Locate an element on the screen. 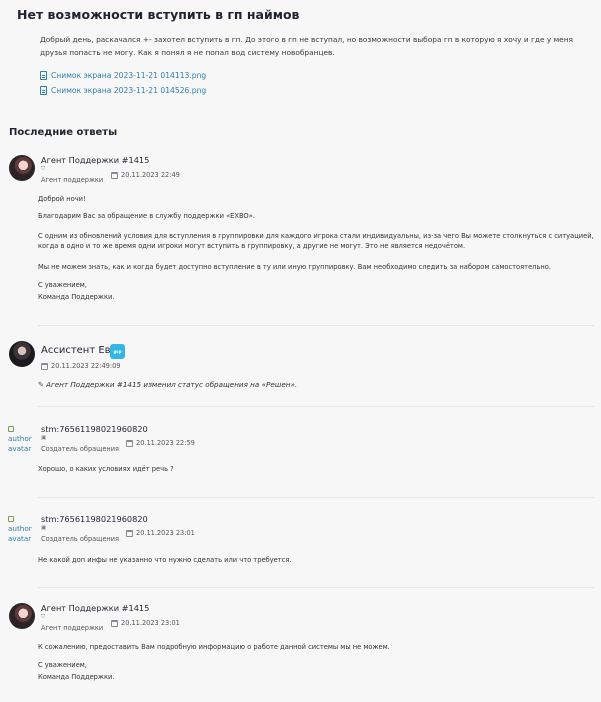  attachment-name: Снимок экрана 2023-11-21 014526.png is located at coordinates (129, 90).